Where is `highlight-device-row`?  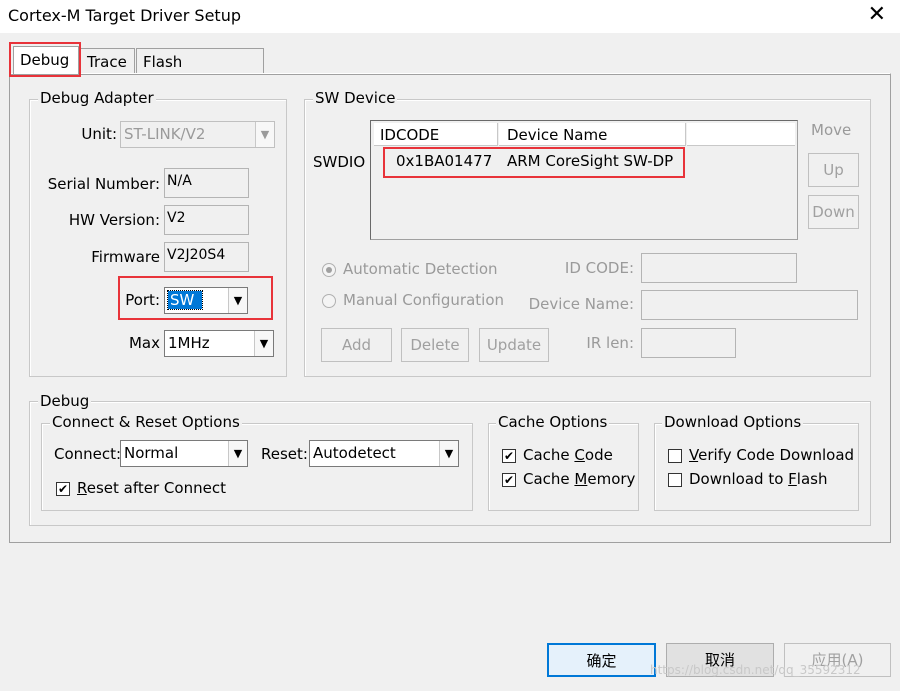 highlight-device-row is located at coordinates (534, 162).